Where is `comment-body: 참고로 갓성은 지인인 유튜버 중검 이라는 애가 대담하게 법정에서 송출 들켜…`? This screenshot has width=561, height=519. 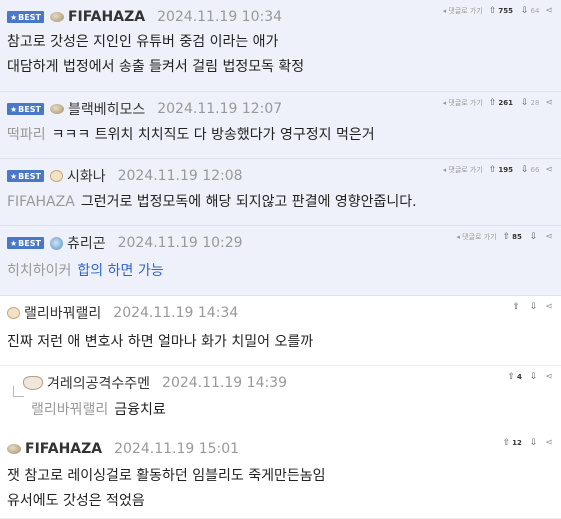
comment-body: 참고로 갓성은 지인인 유튜버 중검 이라는 애가 대담하게 법정에서 송출 들켜… is located at coordinates (155, 55).